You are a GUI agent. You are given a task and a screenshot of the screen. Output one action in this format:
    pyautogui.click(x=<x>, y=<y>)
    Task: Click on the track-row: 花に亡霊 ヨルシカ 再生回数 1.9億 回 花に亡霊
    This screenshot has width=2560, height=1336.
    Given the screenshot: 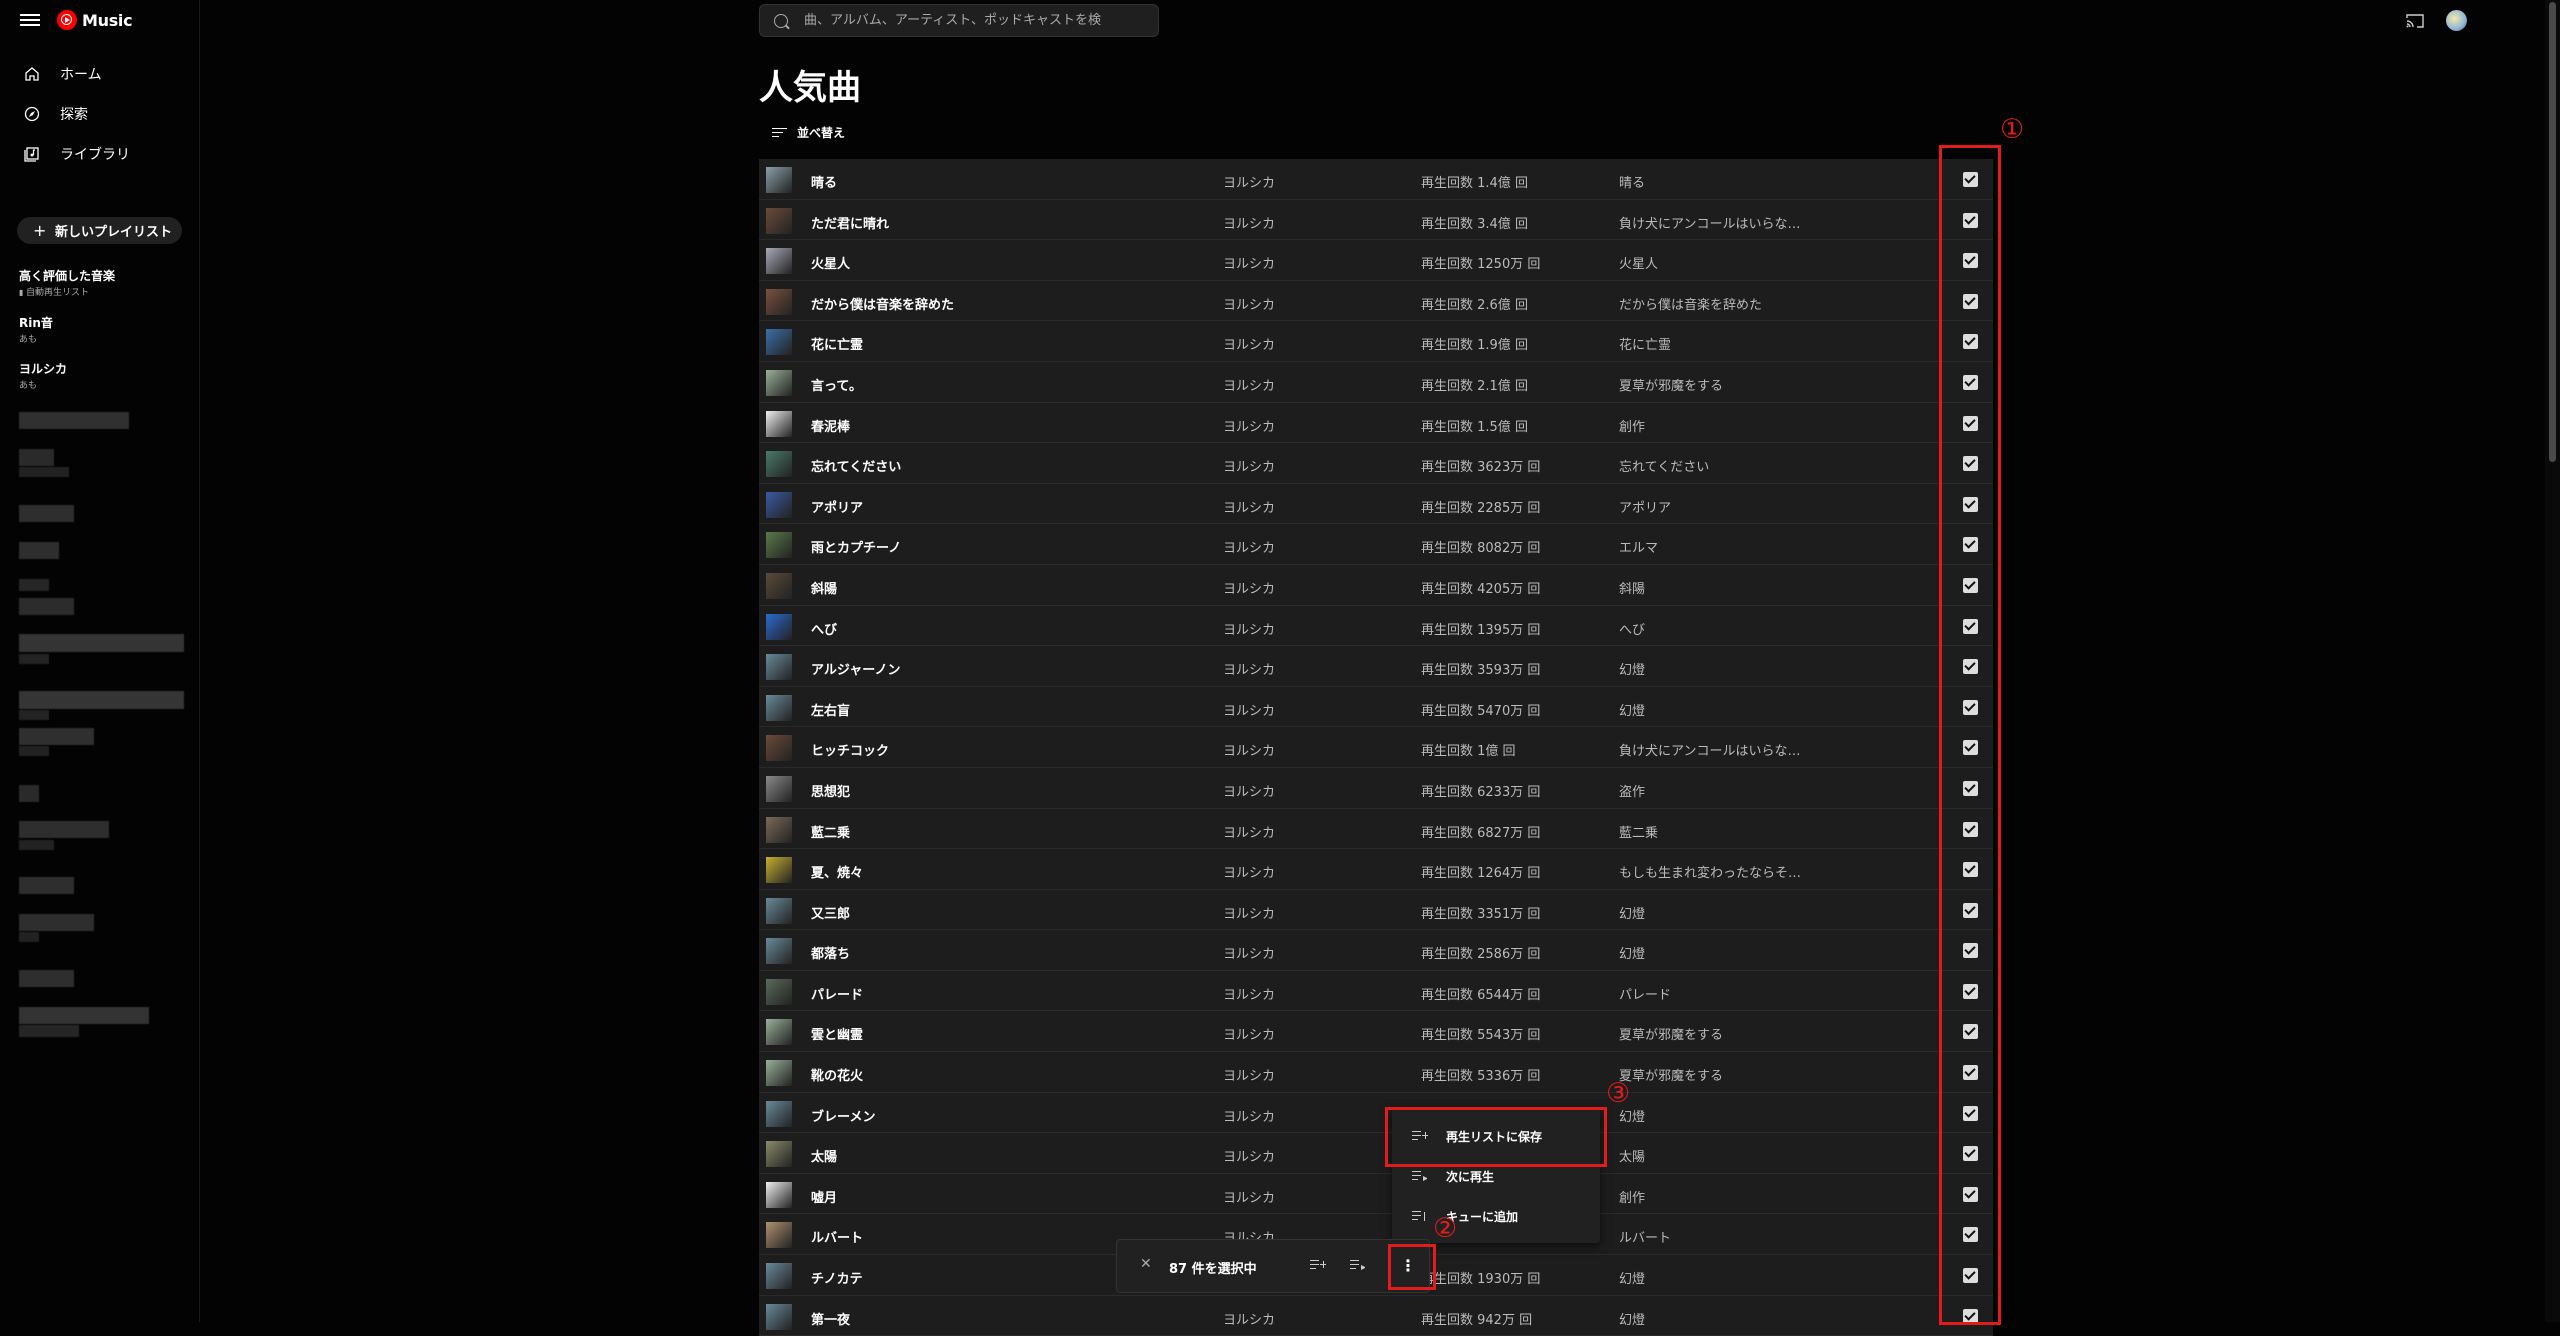 What is the action you would take?
    pyautogui.click(x=1376, y=341)
    